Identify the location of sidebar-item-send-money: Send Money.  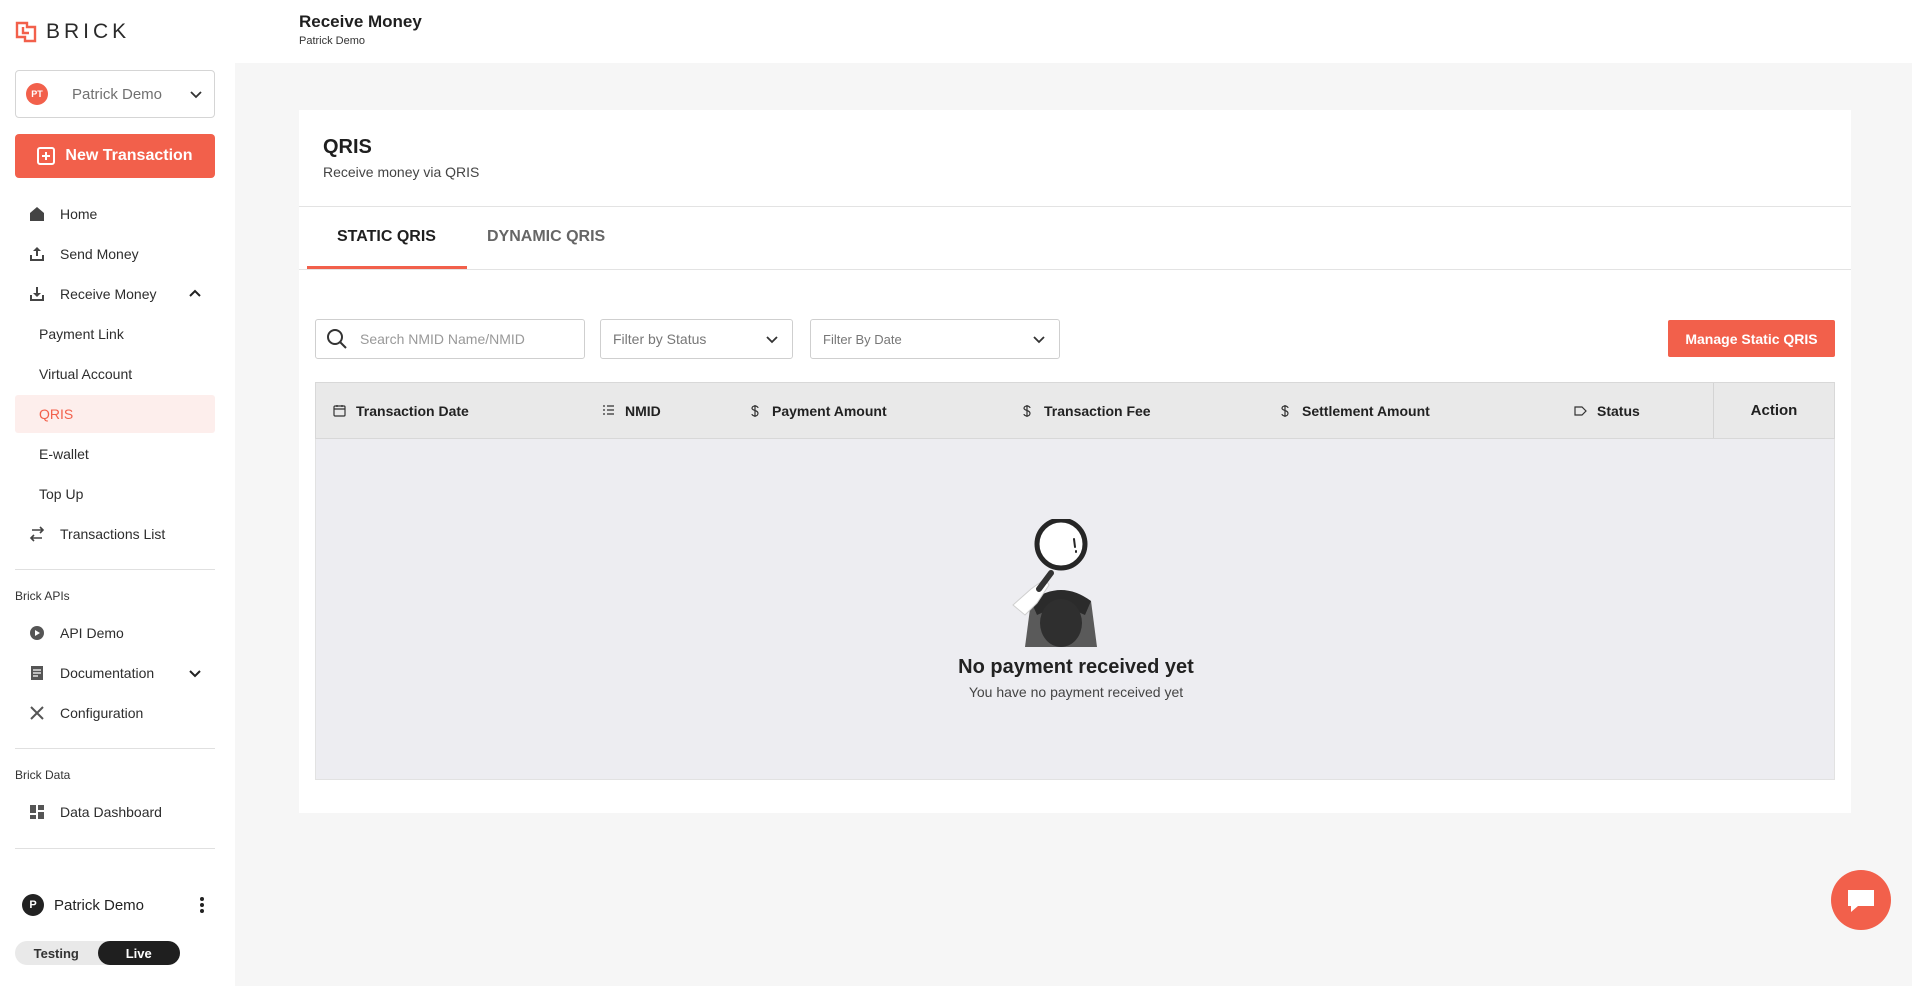
(115, 254).